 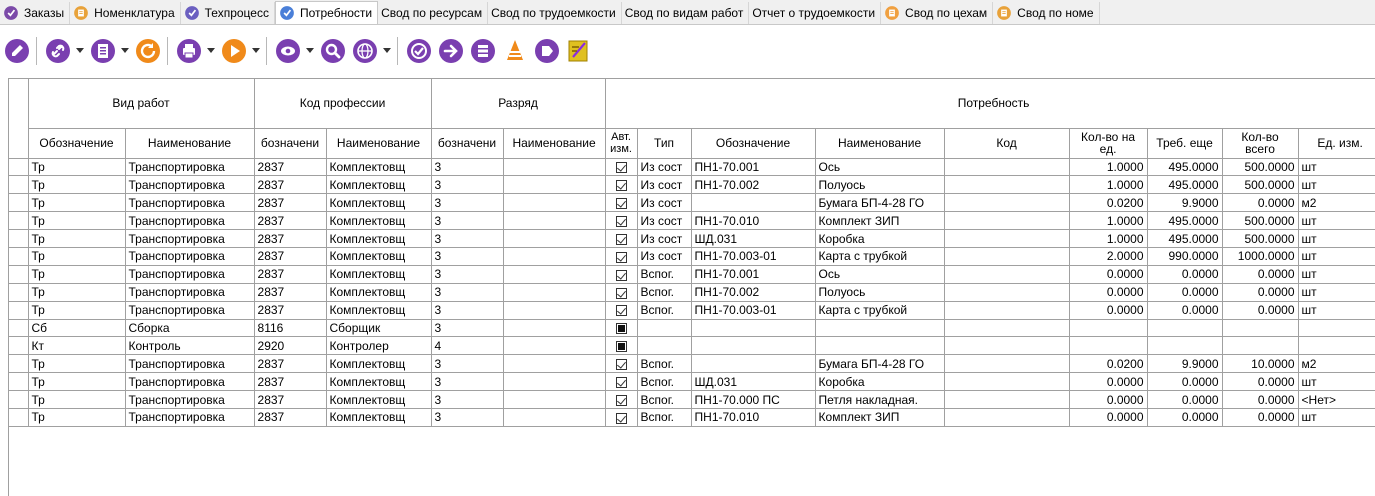 I want to click on cell-total: 500.0000, so click(x=1260, y=185).